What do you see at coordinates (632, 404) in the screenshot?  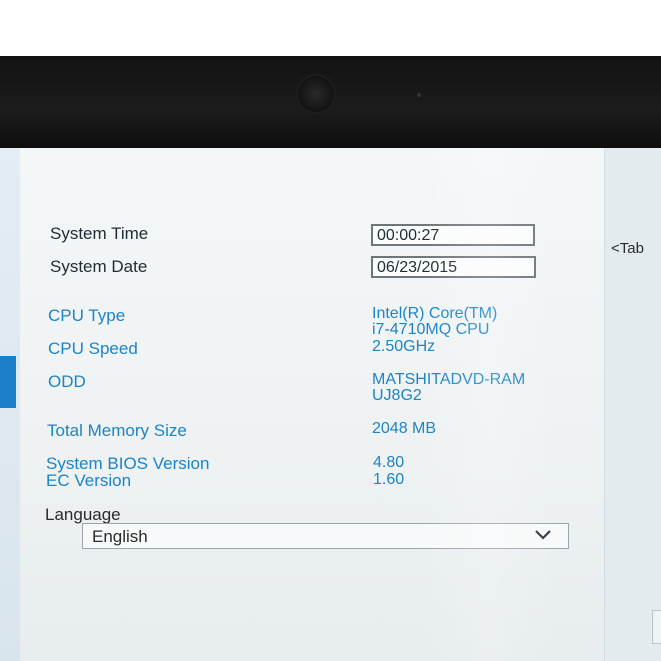 I see `help-panel` at bounding box center [632, 404].